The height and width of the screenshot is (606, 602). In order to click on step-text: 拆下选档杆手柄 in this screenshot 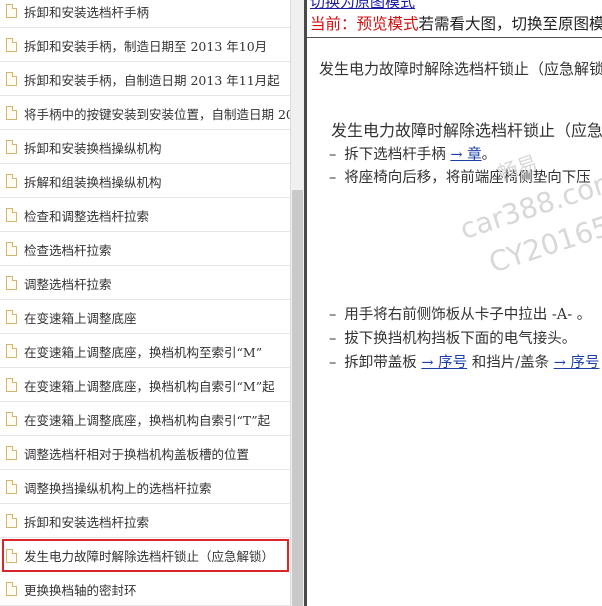, I will do `click(397, 155)`.